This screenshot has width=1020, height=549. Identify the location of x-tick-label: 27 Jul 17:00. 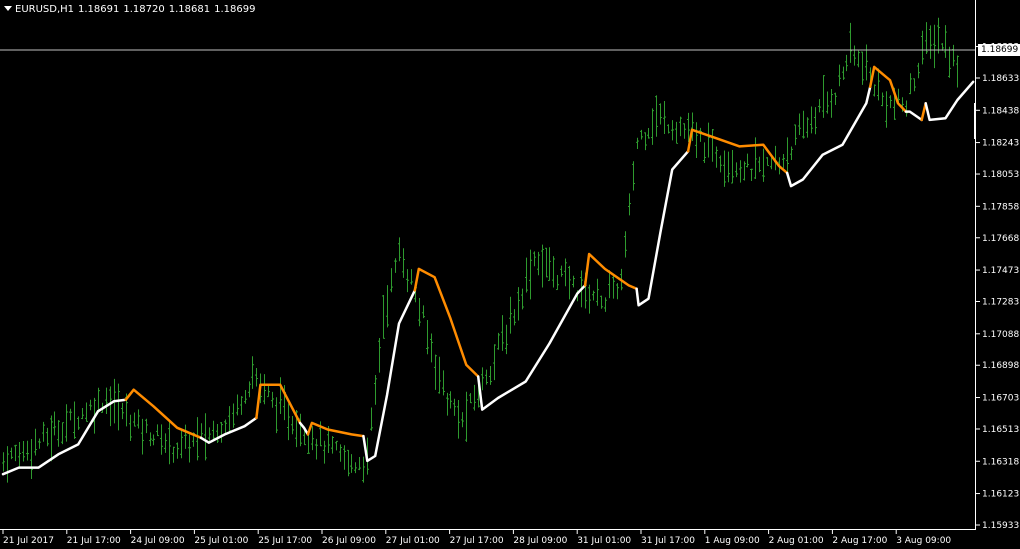
(477, 541).